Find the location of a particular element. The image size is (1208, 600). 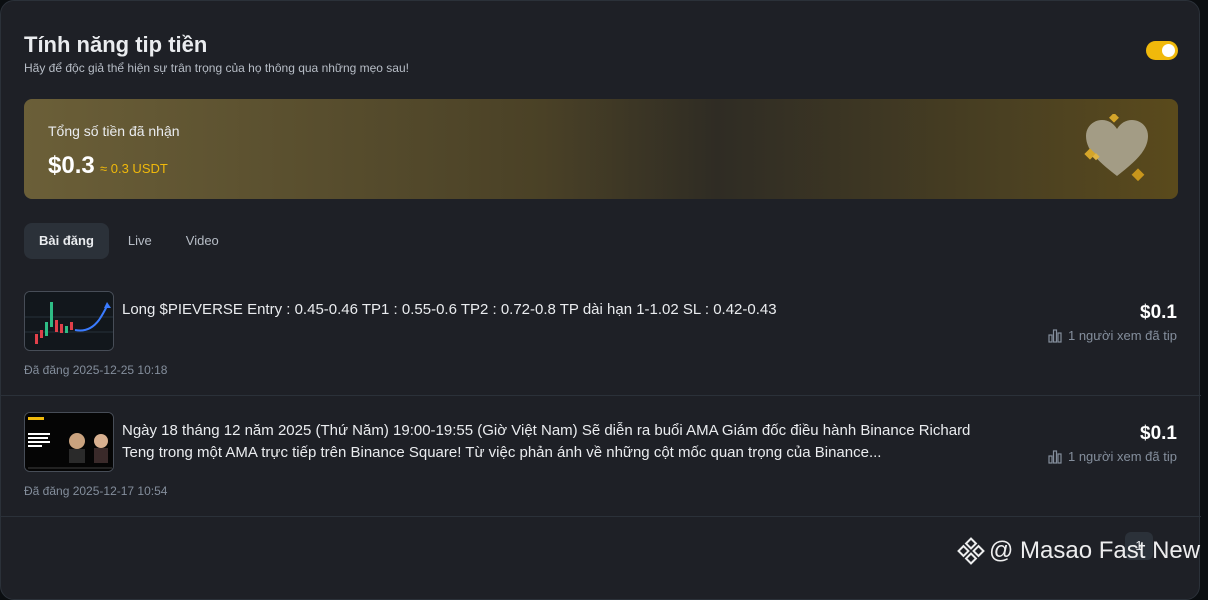

content-tabs: Bài đăng Live Video is located at coordinates (131, 241).